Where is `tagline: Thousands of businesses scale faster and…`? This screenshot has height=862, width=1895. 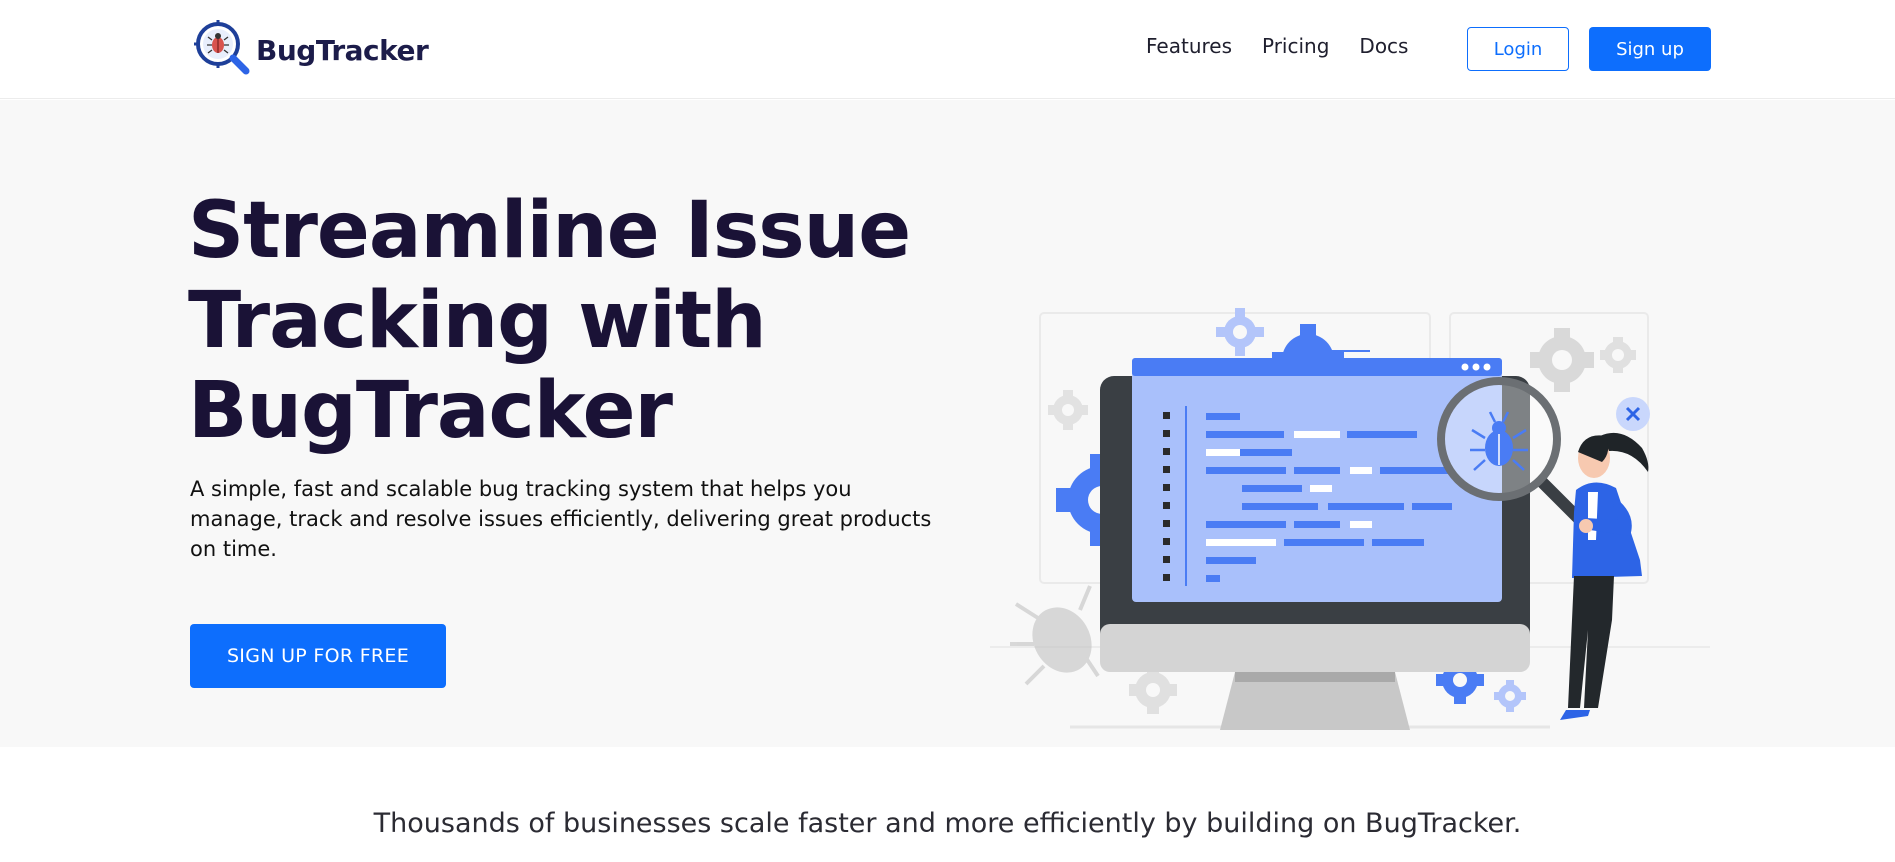
tagline: Thousands of businesses scale faster and… is located at coordinates (947, 823).